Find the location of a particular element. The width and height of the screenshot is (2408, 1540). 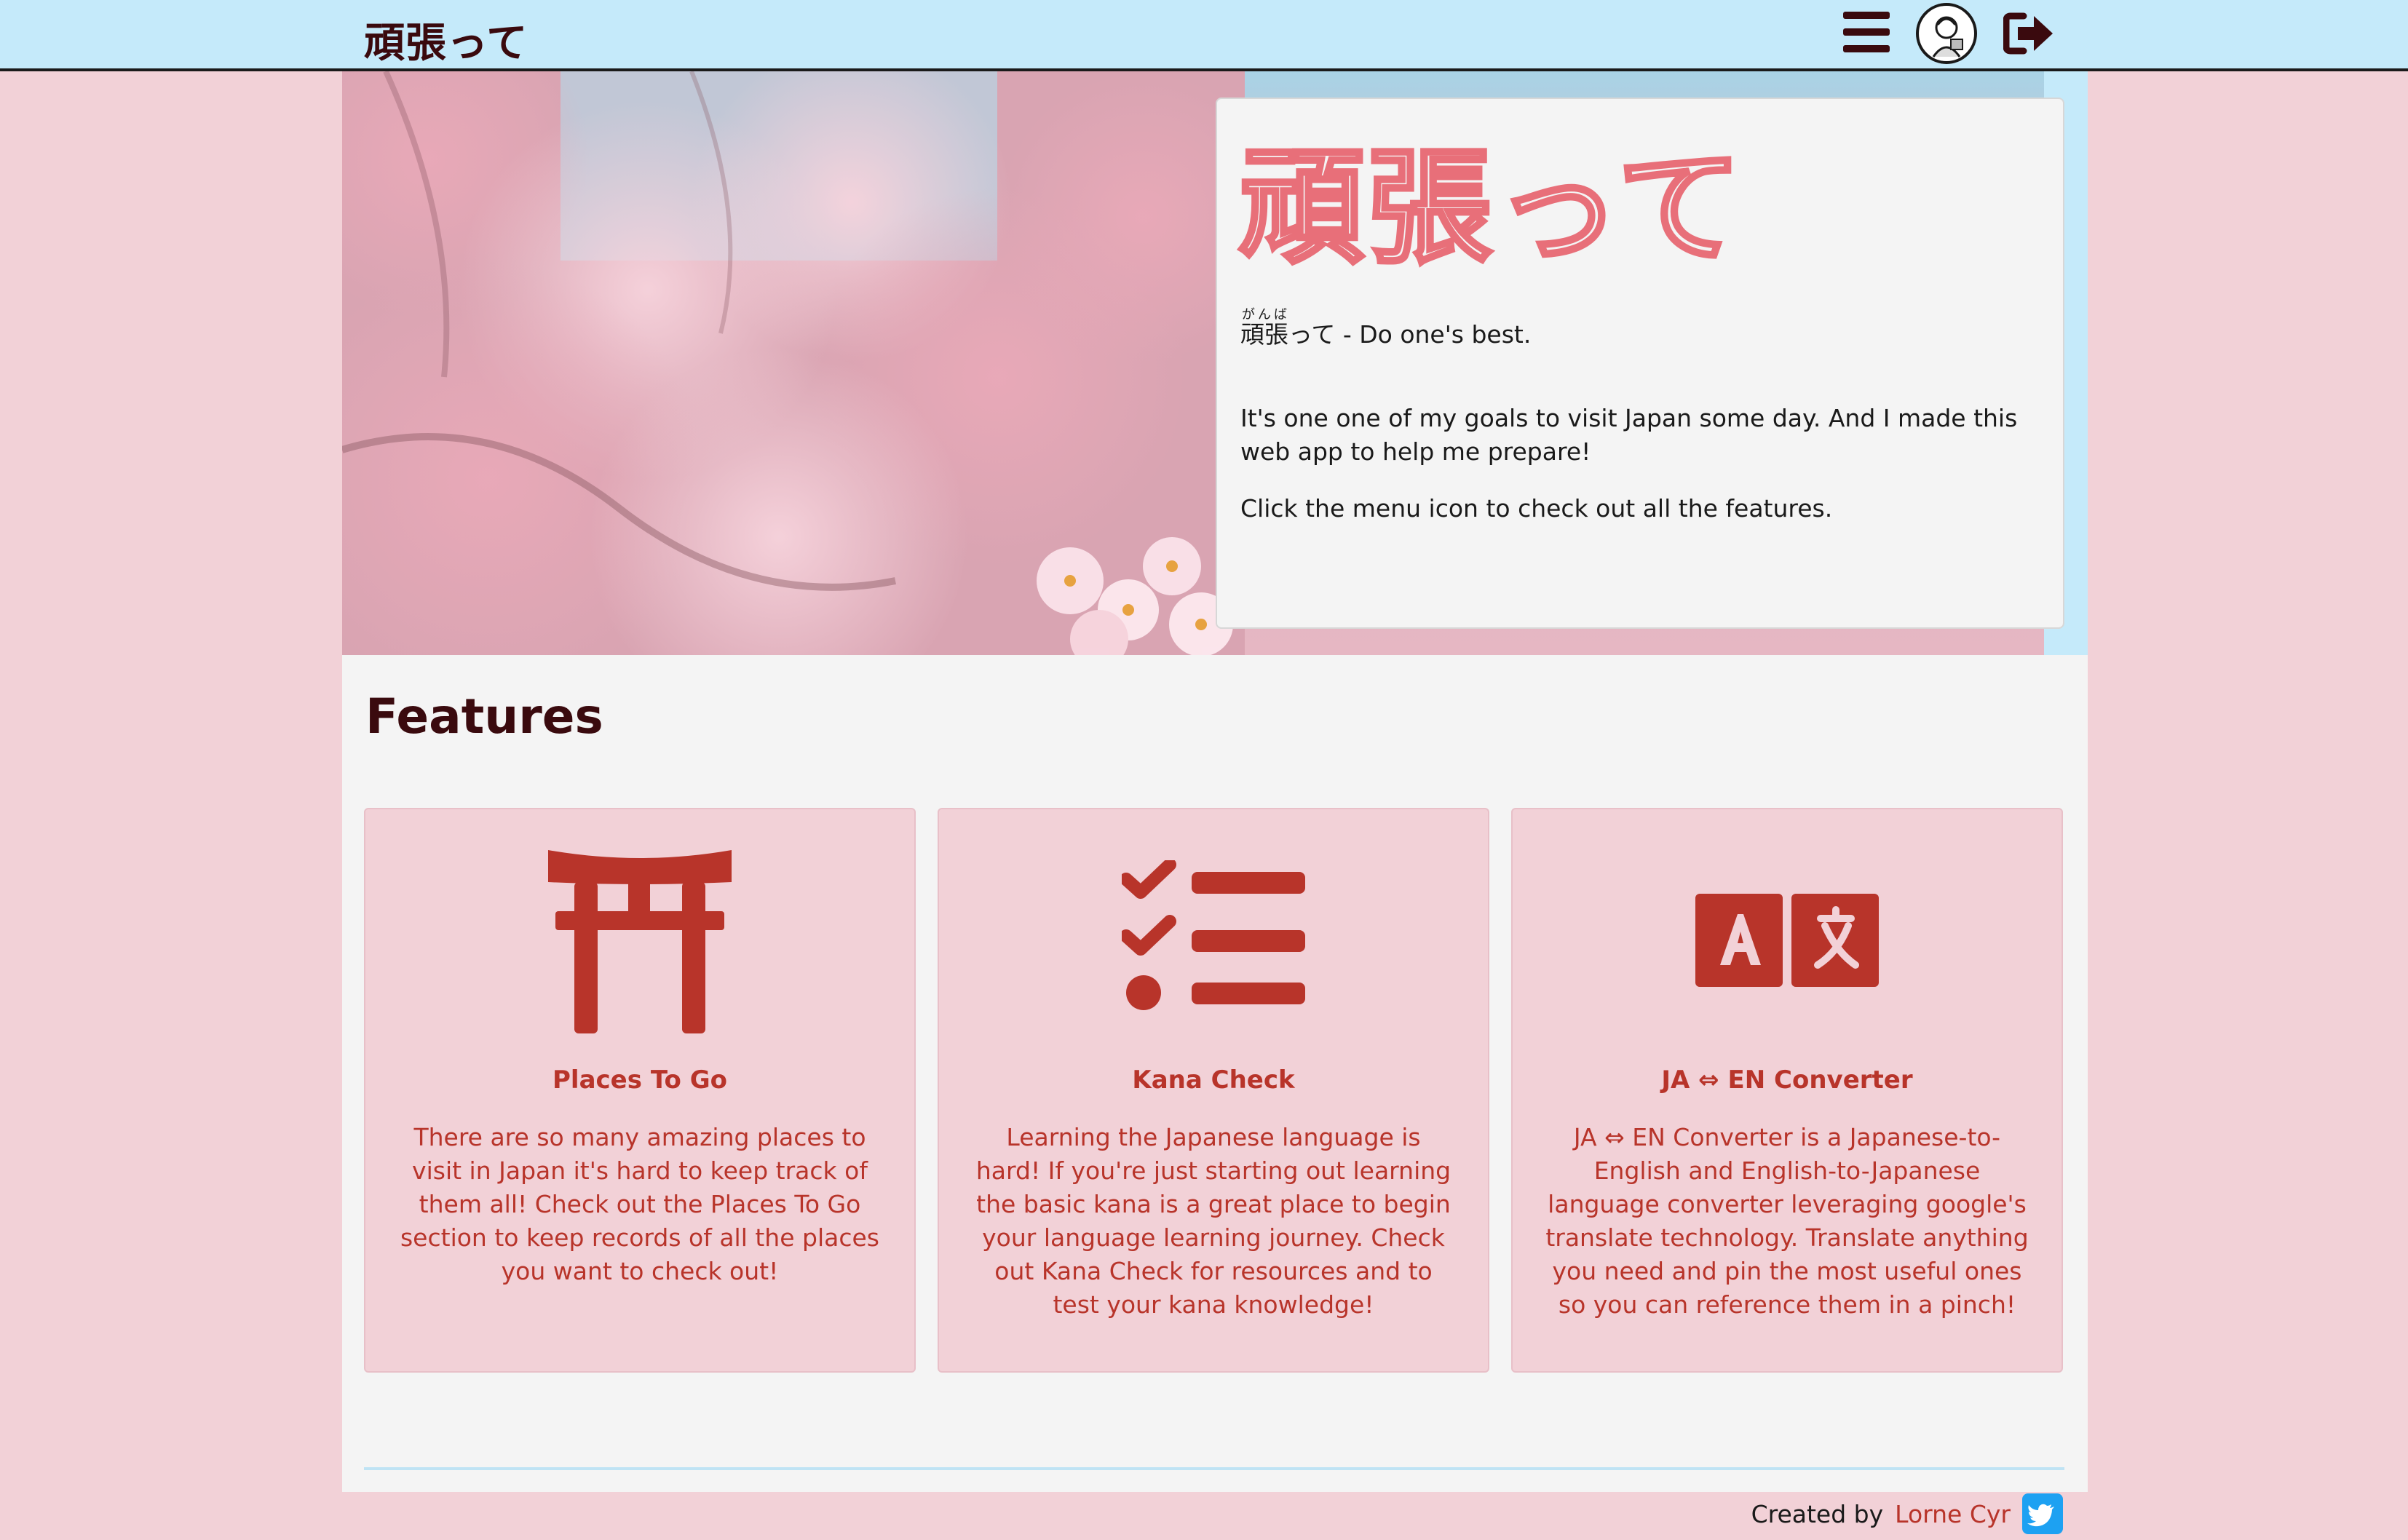

twitter-icon is located at coordinates (2043, 1513).